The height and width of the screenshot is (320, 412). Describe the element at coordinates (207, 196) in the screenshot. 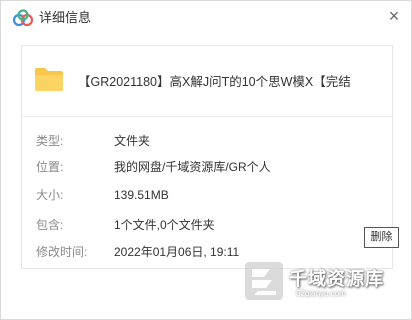

I see `detail-row-size: 大小: 139.51MB` at that location.